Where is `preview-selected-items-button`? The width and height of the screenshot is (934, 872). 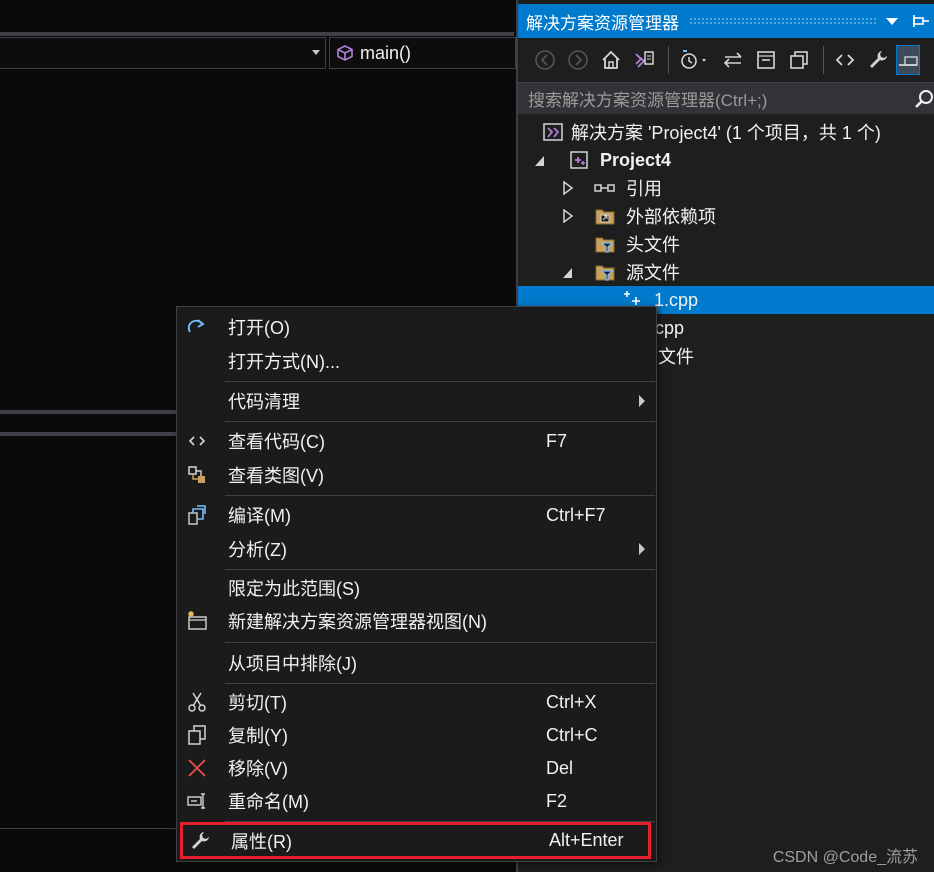 preview-selected-items-button is located at coordinates (908, 60).